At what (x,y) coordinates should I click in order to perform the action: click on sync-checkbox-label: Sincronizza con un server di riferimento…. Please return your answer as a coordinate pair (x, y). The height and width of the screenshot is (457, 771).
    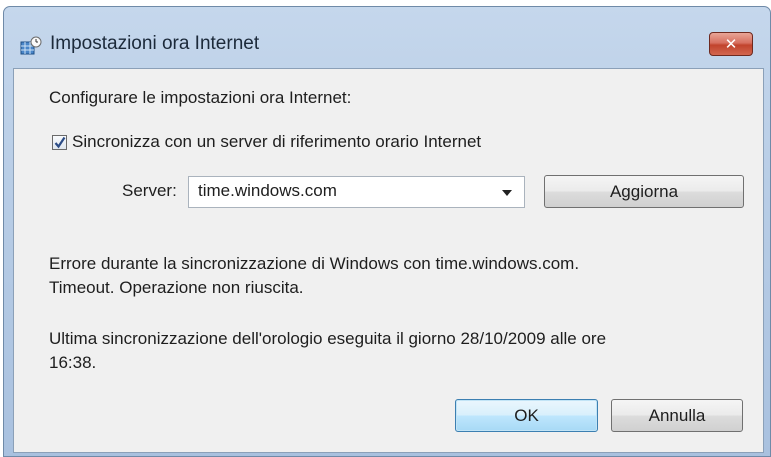
    Looking at the image, I should click on (276, 142).